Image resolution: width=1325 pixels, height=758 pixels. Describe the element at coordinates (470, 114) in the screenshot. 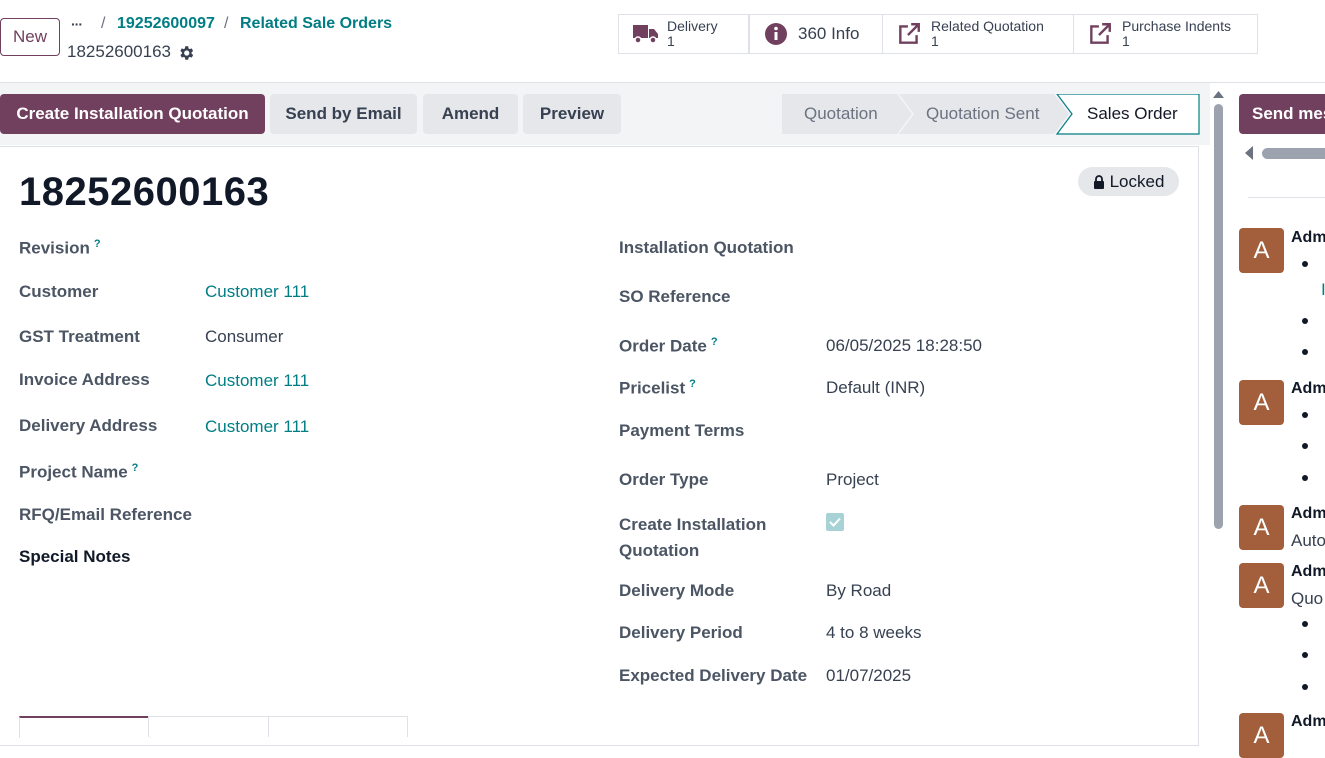

I see `amend-button: Amend` at that location.